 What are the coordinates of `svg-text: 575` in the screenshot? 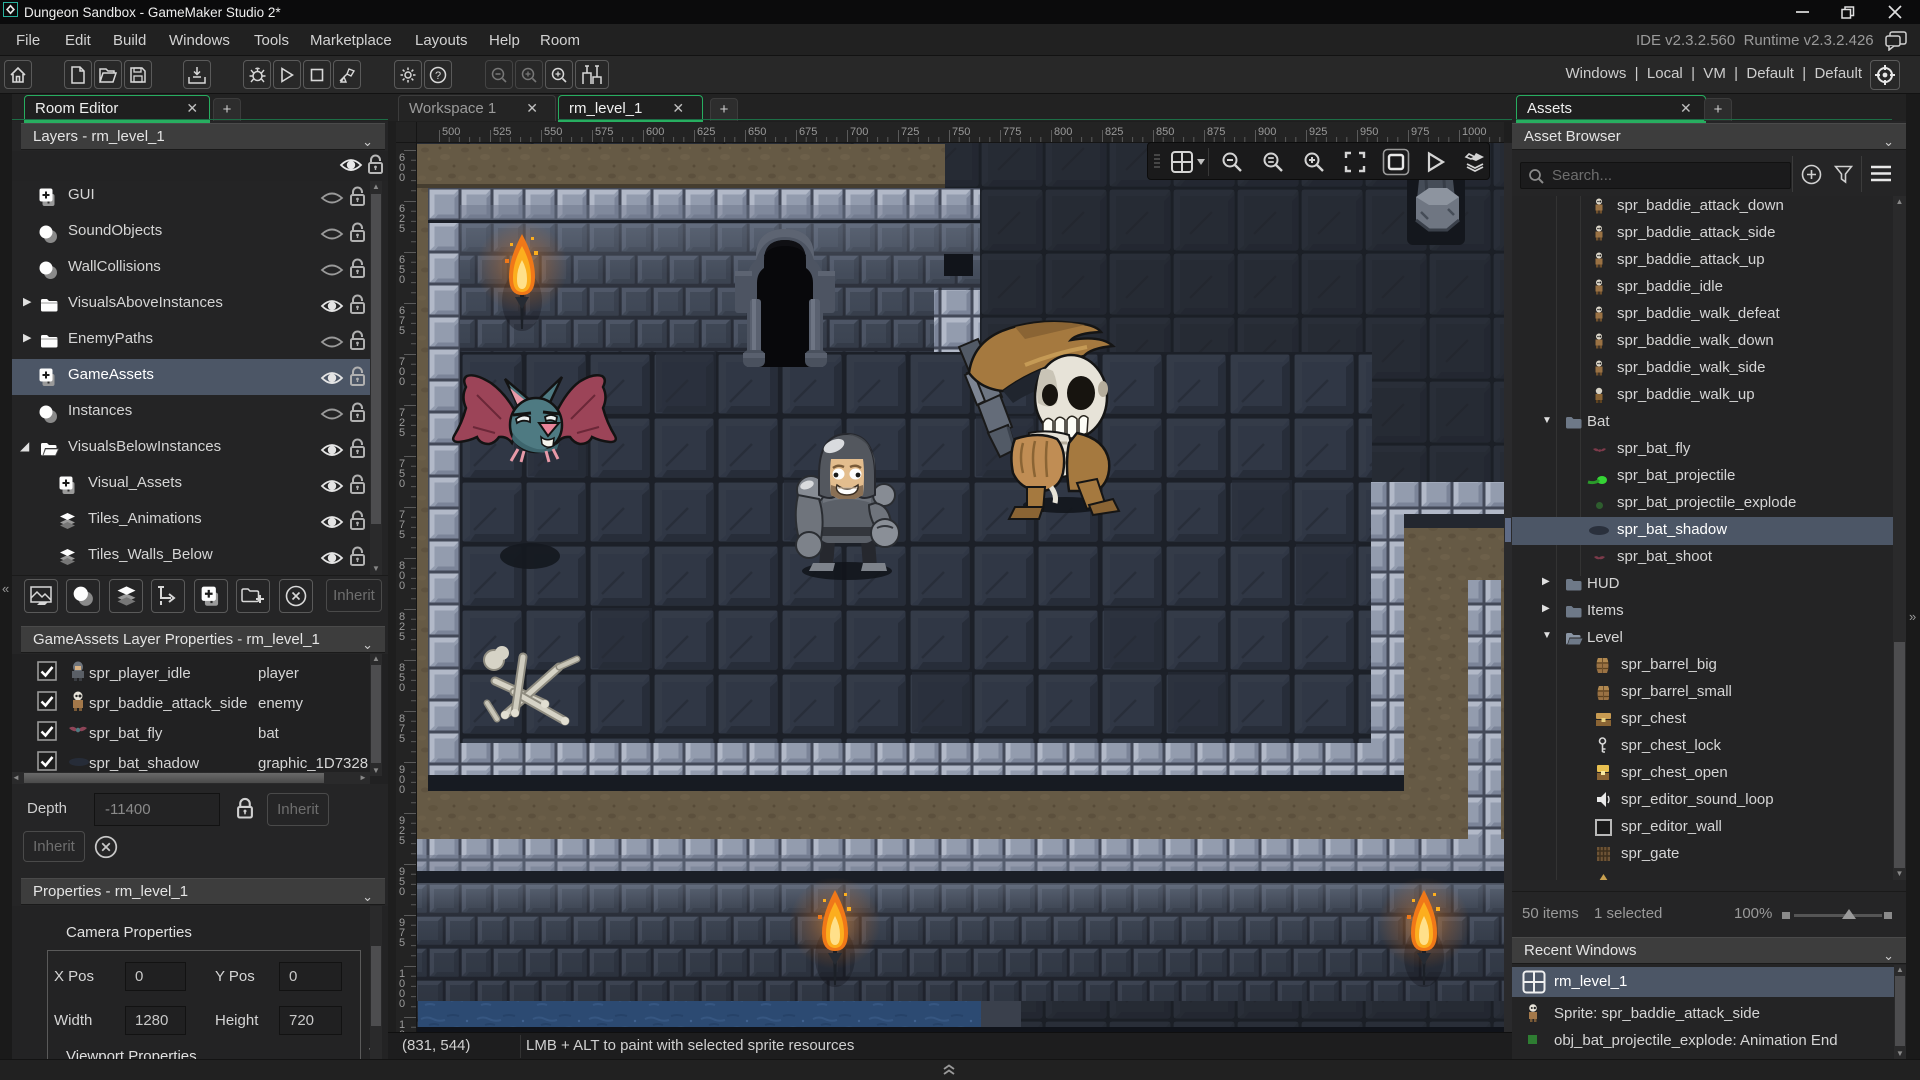 It's located at (604, 132).